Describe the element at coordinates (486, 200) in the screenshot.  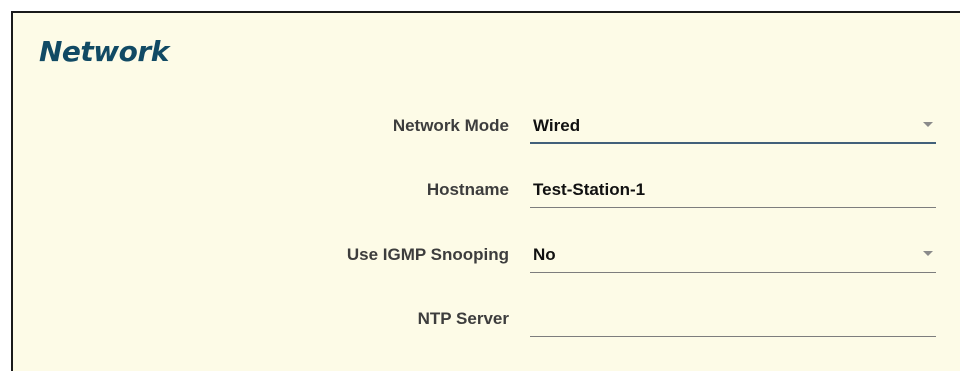
I see `hostname-row: Hostname Test-Station-1` at that location.